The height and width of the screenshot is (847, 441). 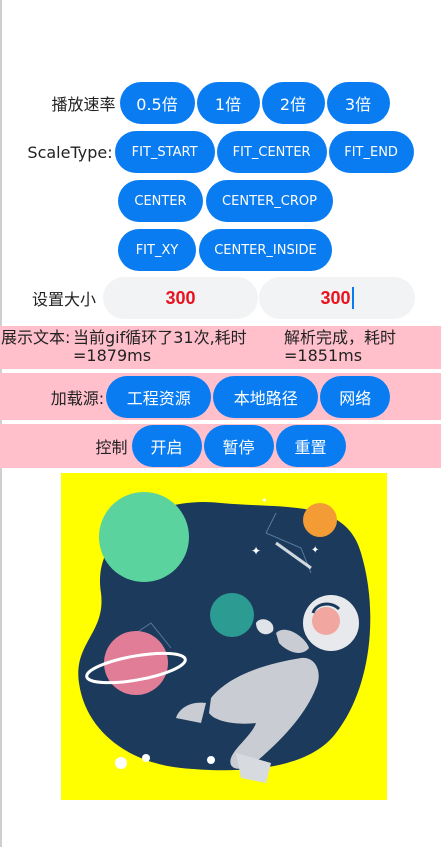 What do you see at coordinates (166, 446) in the screenshot?
I see `control-start-button: 开启` at bounding box center [166, 446].